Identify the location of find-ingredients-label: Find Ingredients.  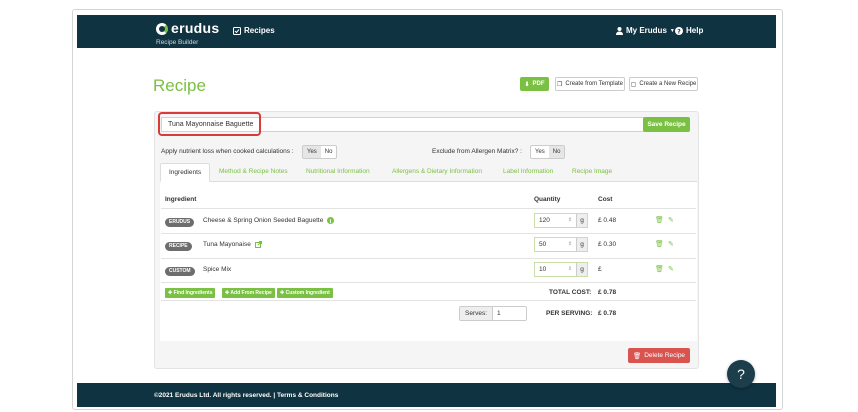
(193, 293).